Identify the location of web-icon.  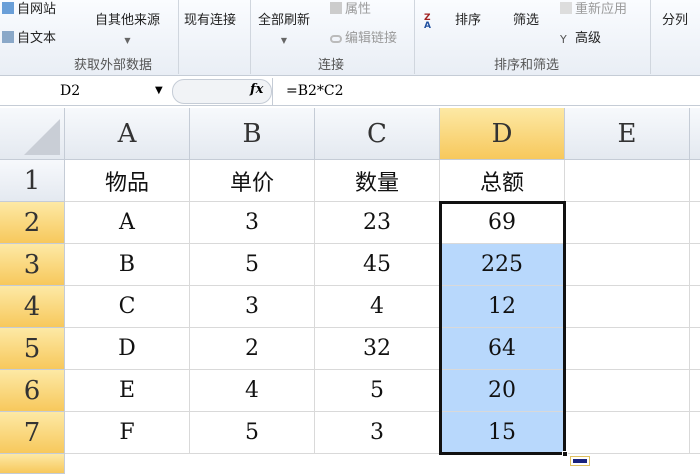
(8, 8).